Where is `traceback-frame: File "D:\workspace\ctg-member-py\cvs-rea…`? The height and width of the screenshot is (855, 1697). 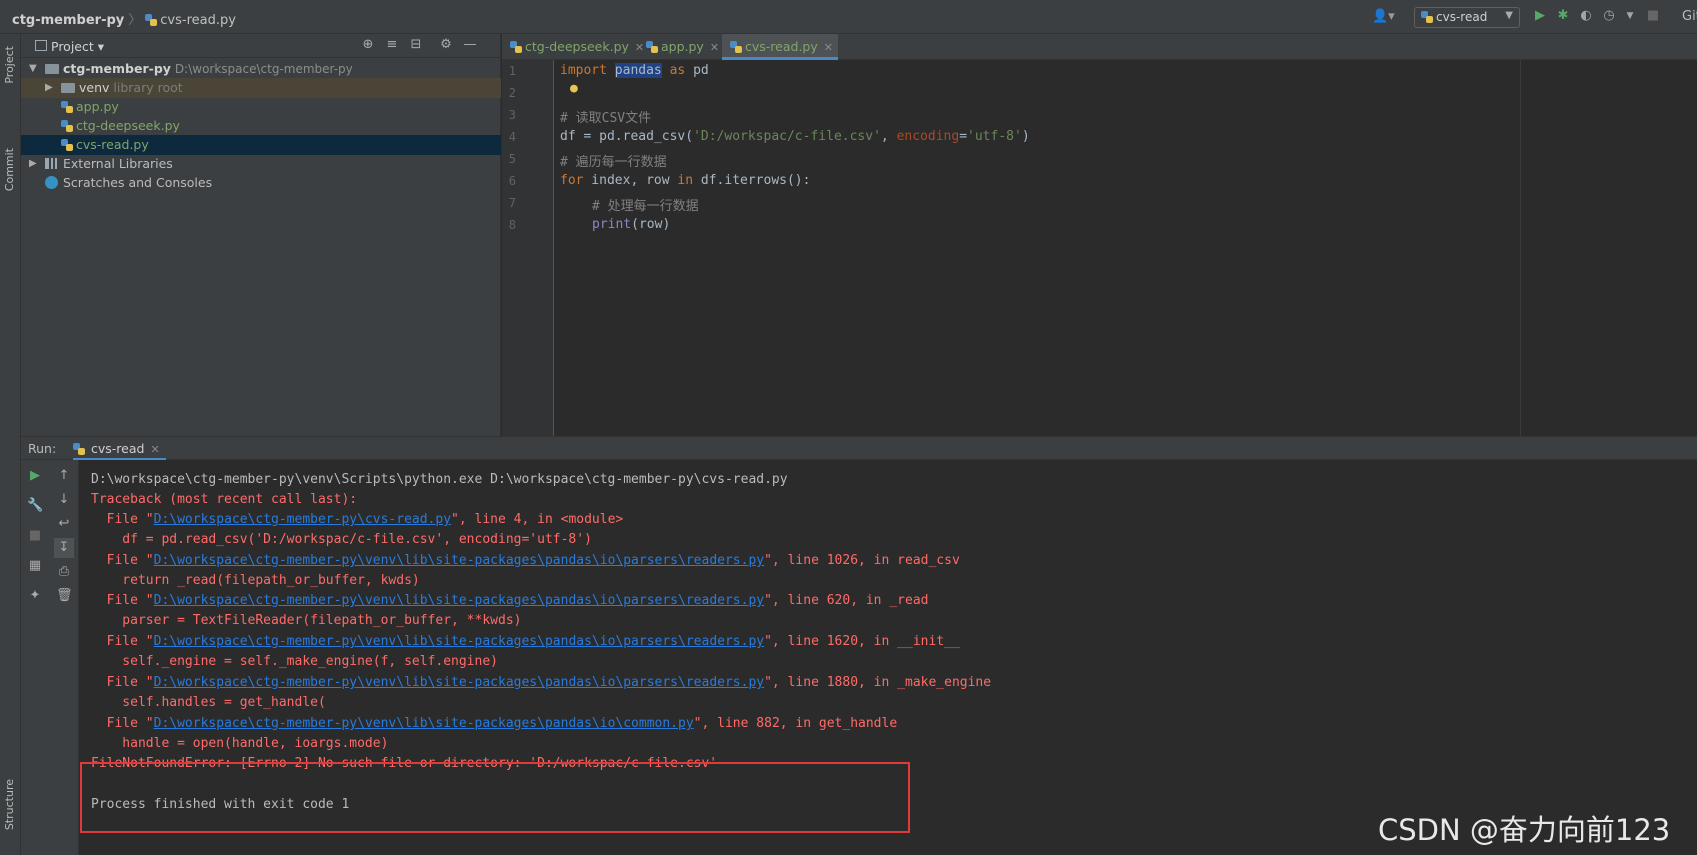
traceback-frame: File "D:\workspace\ctg-member-py\cvs-rea… is located at coordinates (357, 519).